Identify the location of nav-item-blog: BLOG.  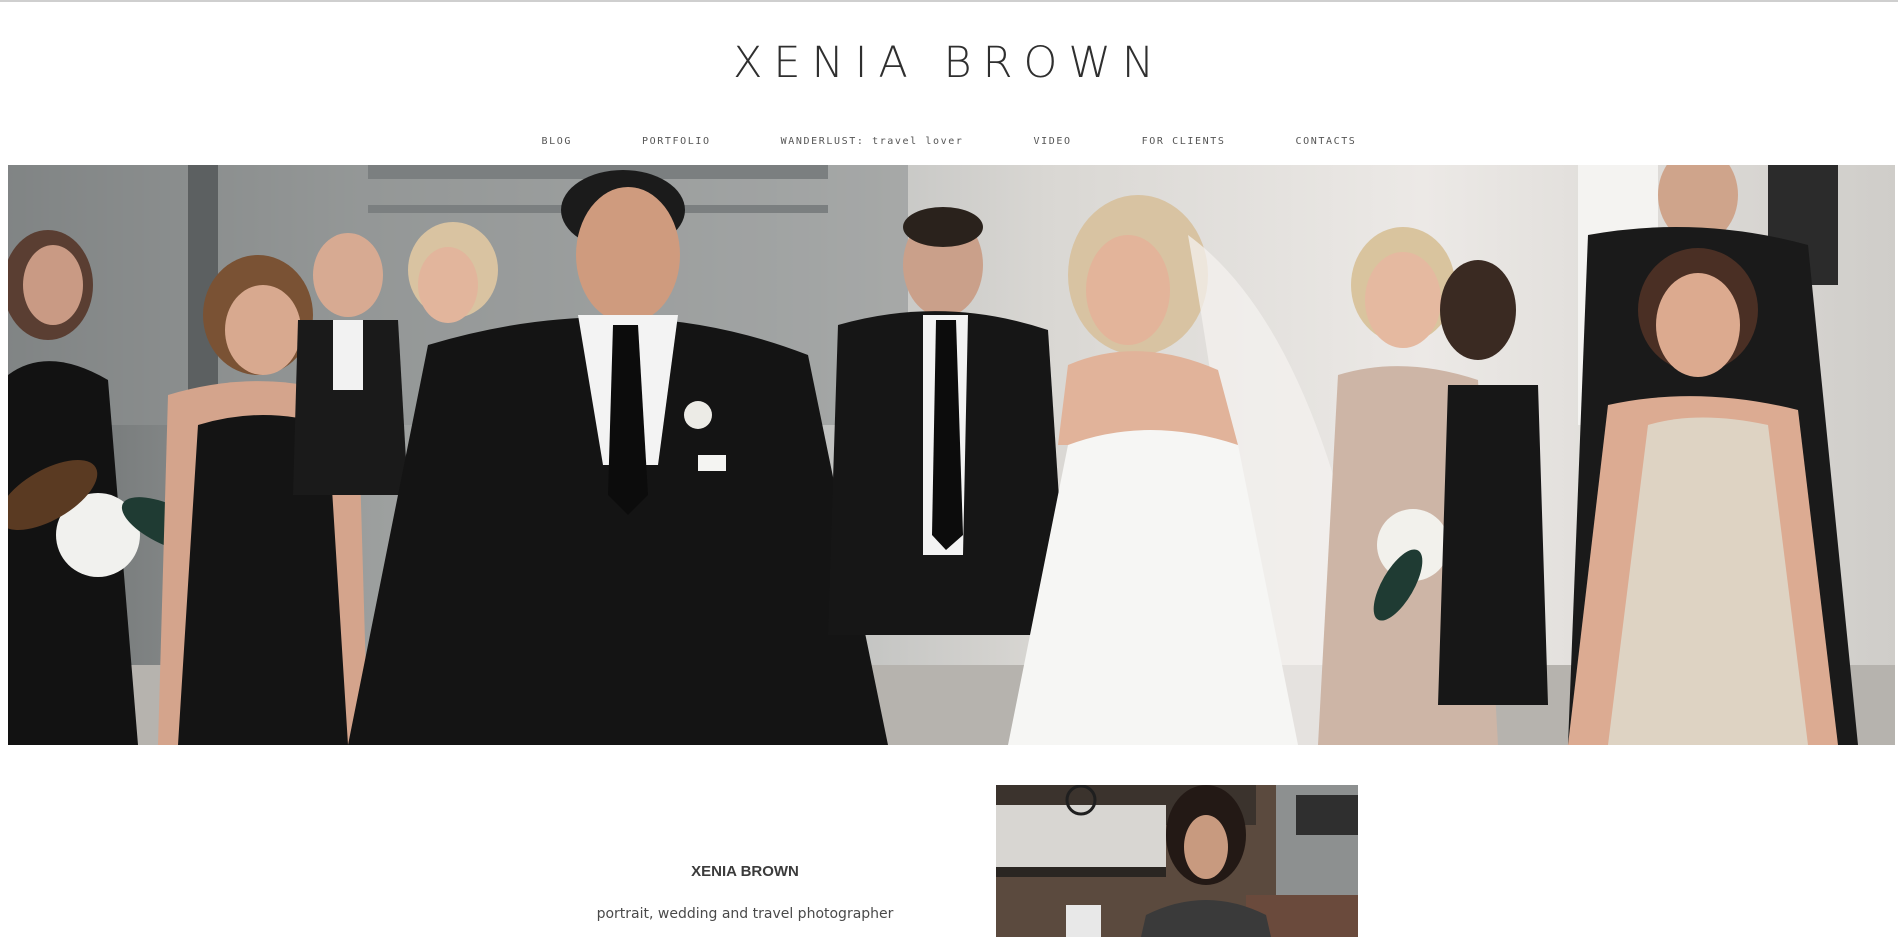
(557, 141).